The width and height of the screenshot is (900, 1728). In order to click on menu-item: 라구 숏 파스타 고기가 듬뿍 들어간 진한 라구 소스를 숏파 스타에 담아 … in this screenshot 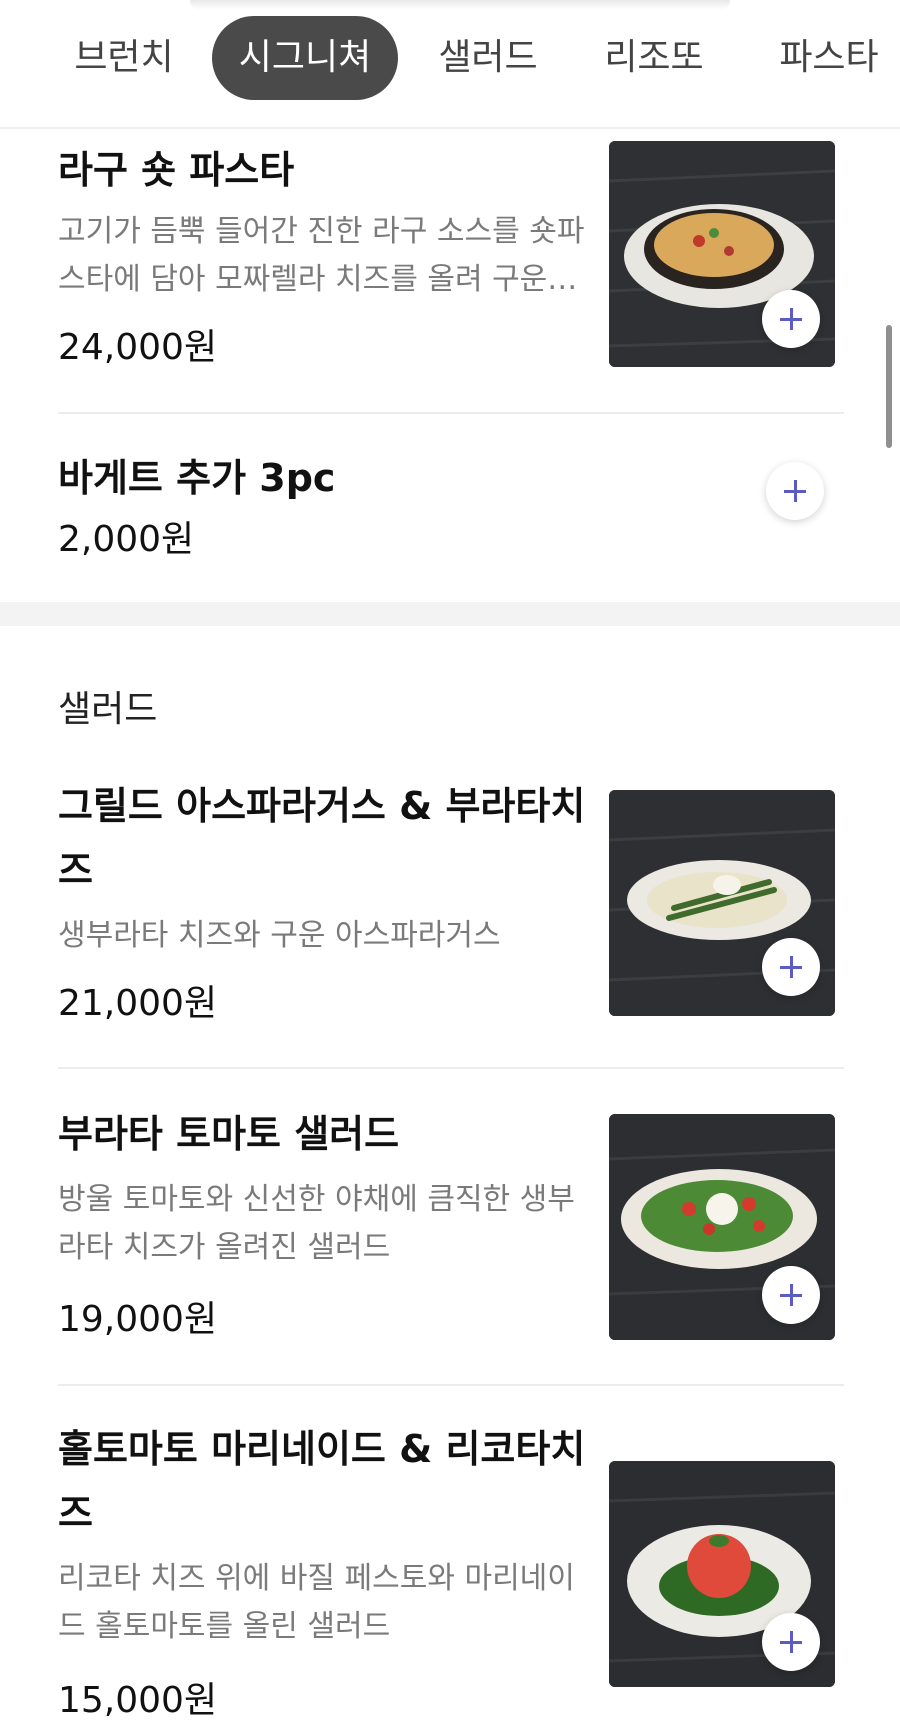, I will do `click(451, 270)`.